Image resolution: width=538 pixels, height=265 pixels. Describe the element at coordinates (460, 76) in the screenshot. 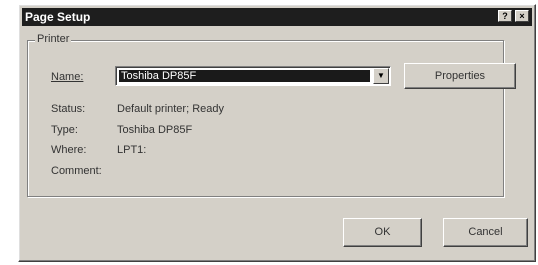

I see `properties-button: Properties` at that location.